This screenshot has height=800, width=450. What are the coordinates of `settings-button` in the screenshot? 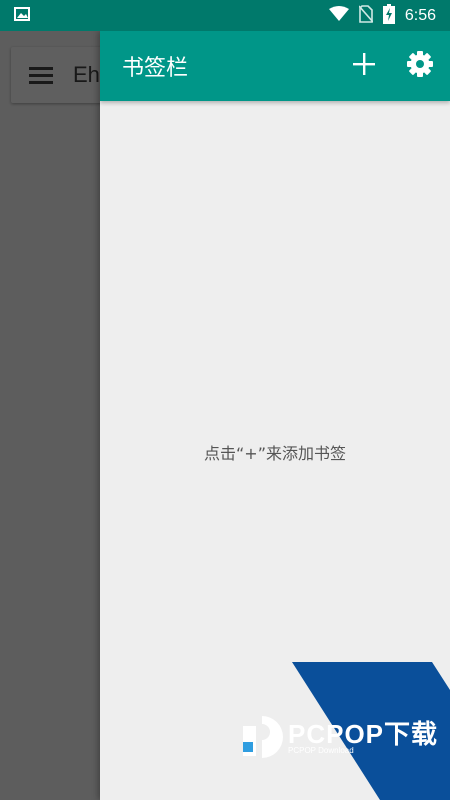 It's located at (420, 66).